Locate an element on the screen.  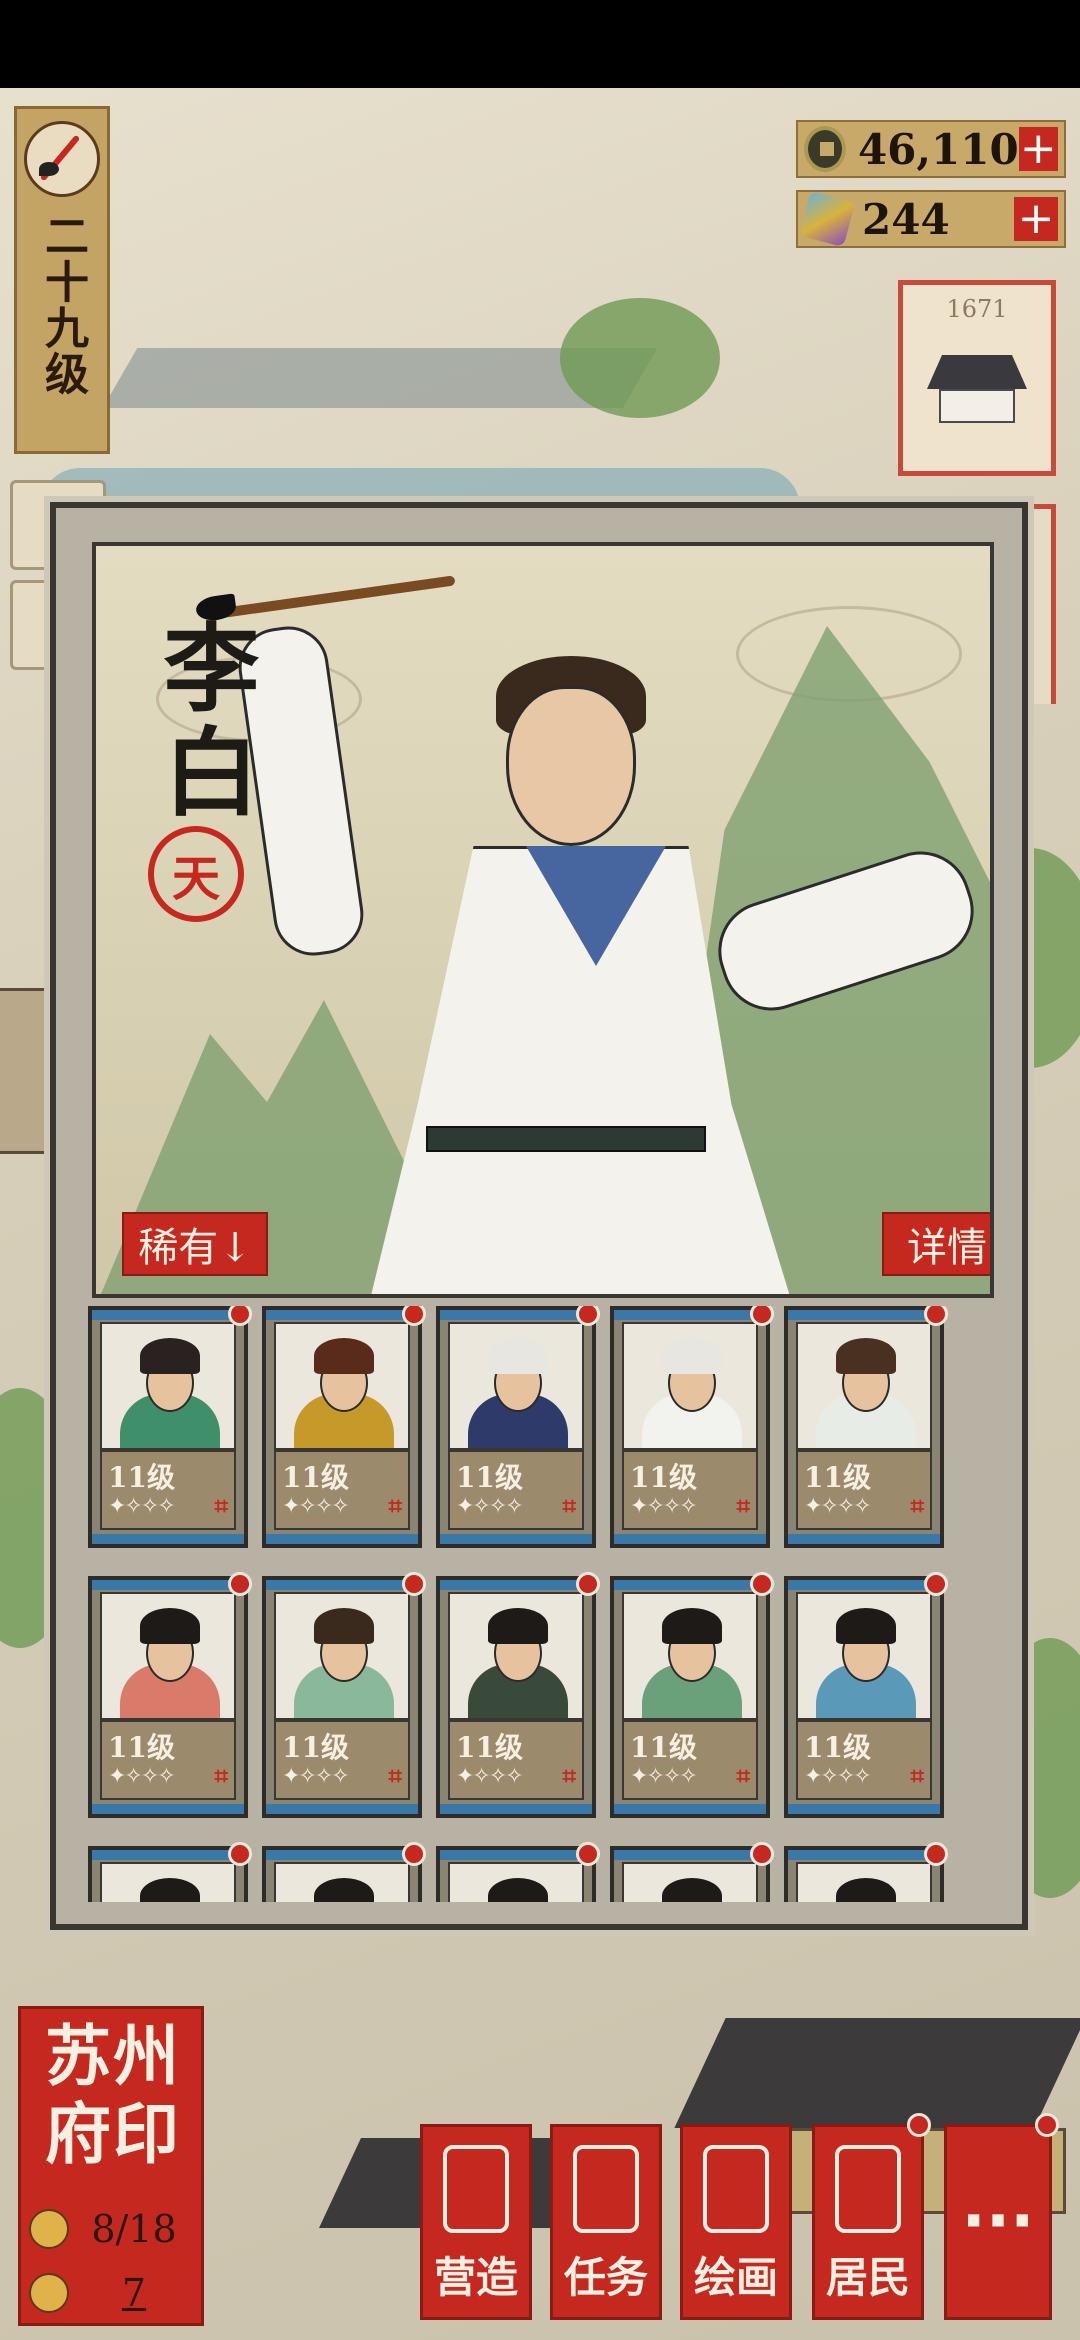
building-card: 1671 is located at coordinates (977, 378).